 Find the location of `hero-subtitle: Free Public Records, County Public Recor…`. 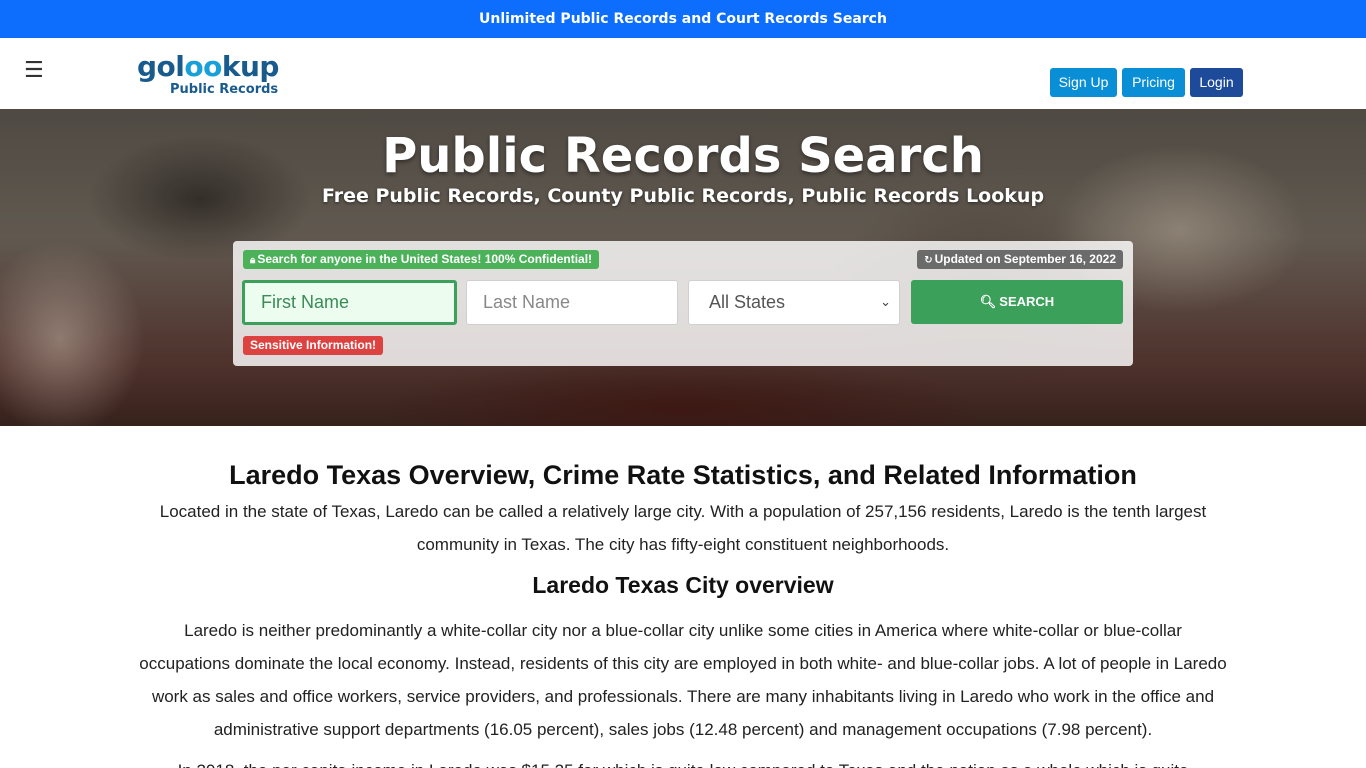

hero-subtitle: Free Public Records, County Public Recor… is located at coordinates (683, 196).